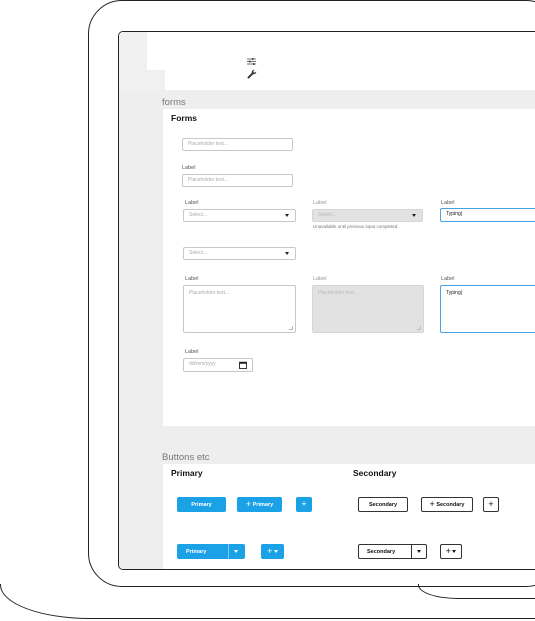 The height and width of the screenshot is (621, 535). What do you see at coordinates (192, 279) in the screenshot?
I see `textarea-label: Label` at bounding box center [192, 279].